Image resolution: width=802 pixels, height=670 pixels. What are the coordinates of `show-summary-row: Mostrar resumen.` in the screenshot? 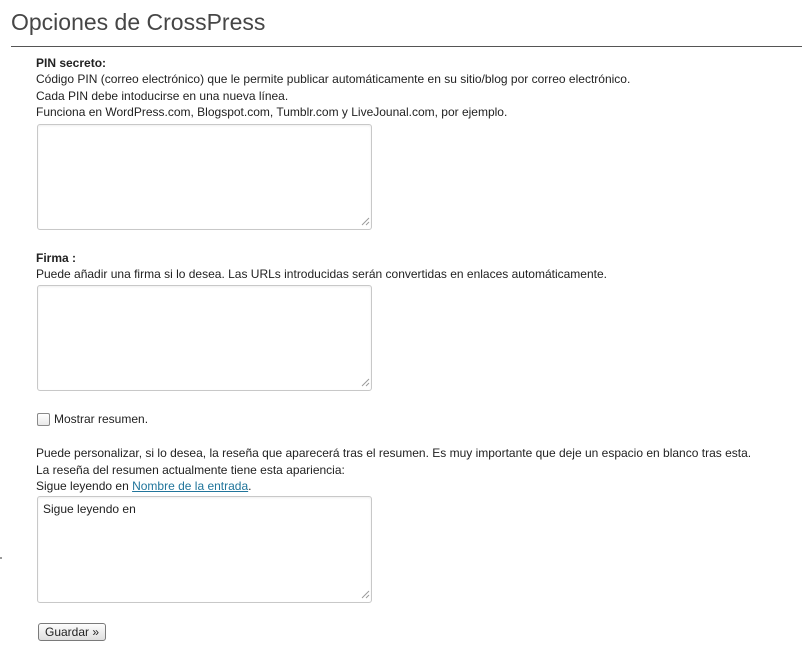 It's located at (92, 419).